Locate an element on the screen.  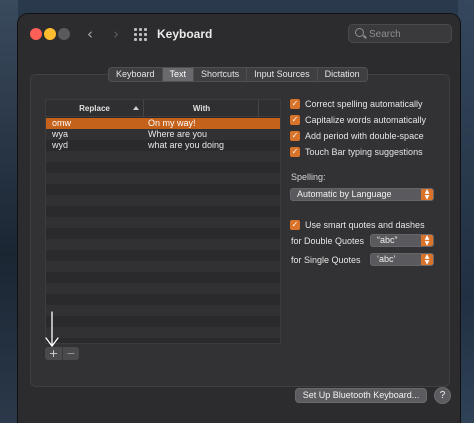
zoom-window-button is located at coordinates (64, 34).